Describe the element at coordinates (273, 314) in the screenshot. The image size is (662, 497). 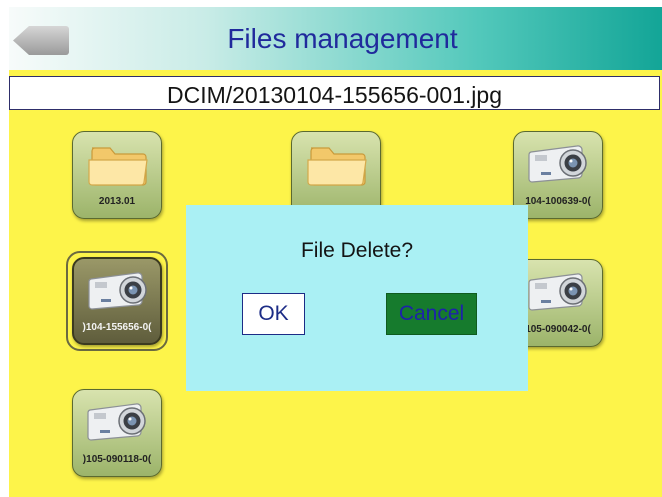
I see `ok-button: OK` at that location.